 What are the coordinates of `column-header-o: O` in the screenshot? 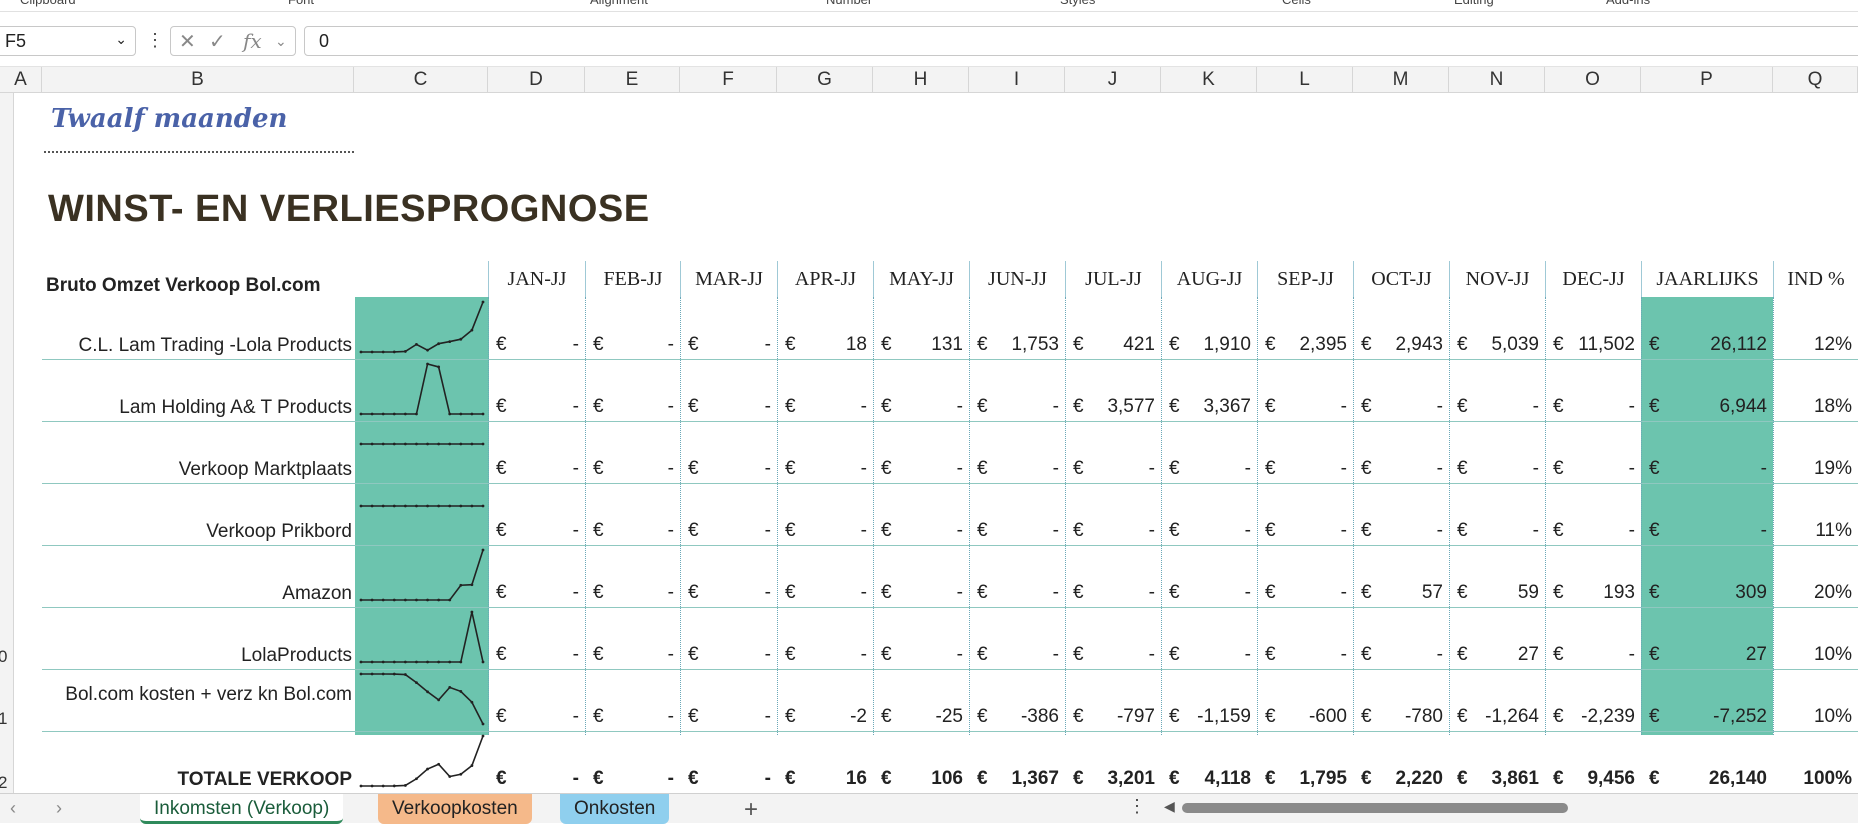 It's located at (1593, 80).